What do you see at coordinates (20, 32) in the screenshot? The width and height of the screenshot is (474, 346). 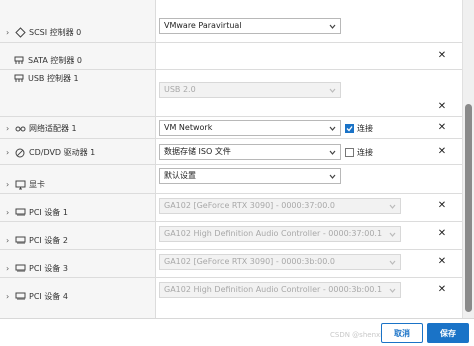 I see `scsi-icon` at bounding box center [20, 32].